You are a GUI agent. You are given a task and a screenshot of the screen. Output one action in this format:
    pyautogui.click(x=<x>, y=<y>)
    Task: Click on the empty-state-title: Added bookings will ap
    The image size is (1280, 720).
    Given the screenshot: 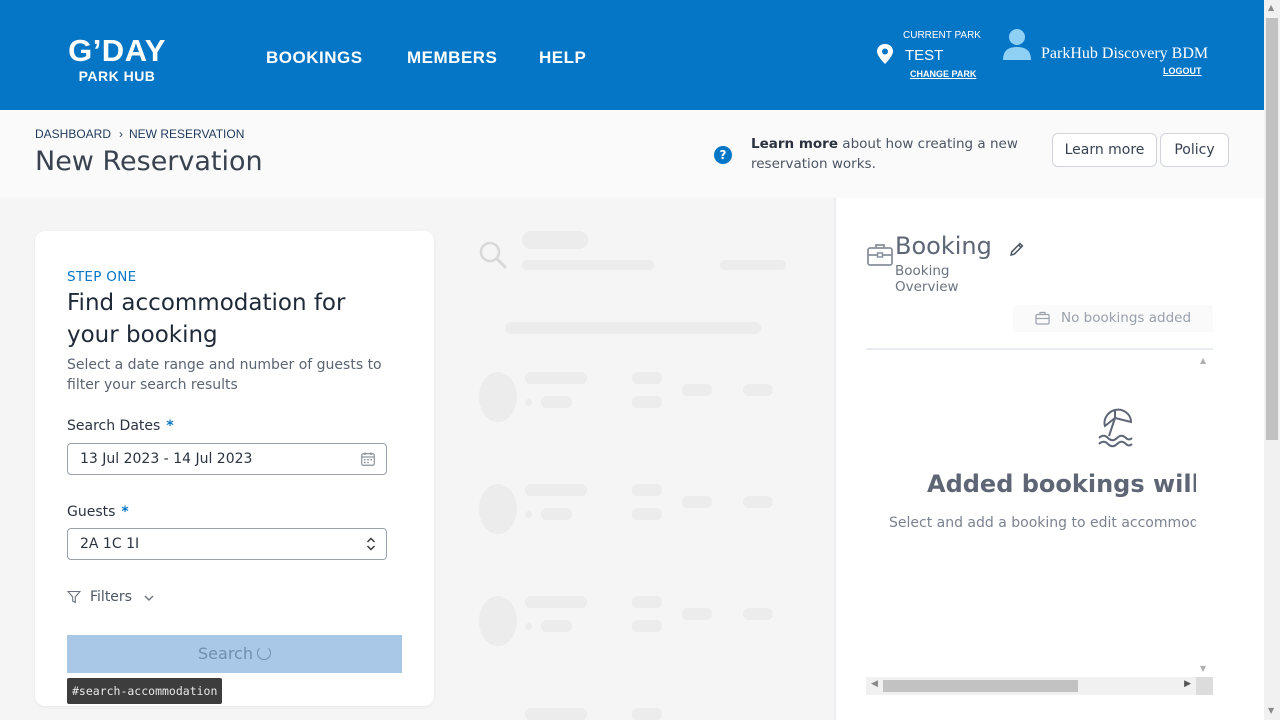 What is the action you would take?
    pyautogui.click(x=1070, y=484)
    